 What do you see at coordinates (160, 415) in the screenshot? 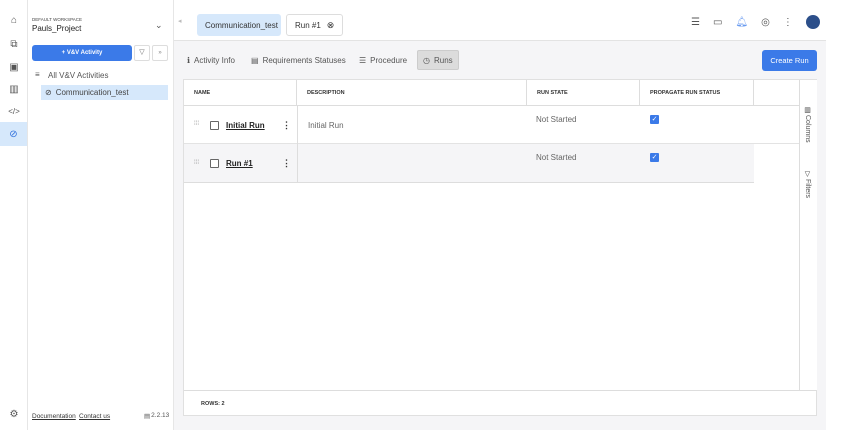
I see `version-text: 2.2.13` at bounding box center [160, 415].